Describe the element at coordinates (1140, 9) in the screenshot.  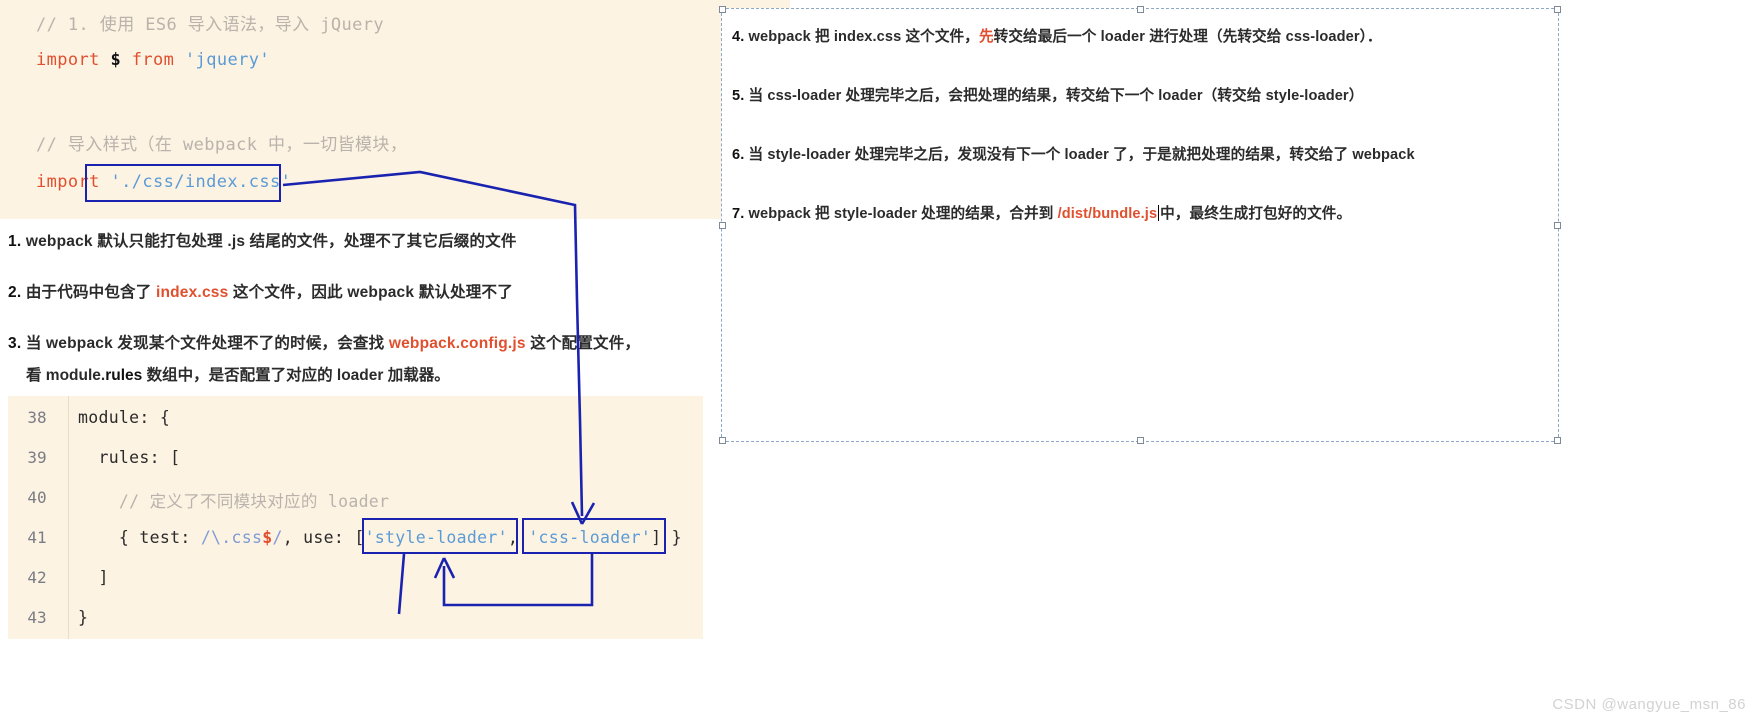
I see `resize-handle-top-center` at that location.